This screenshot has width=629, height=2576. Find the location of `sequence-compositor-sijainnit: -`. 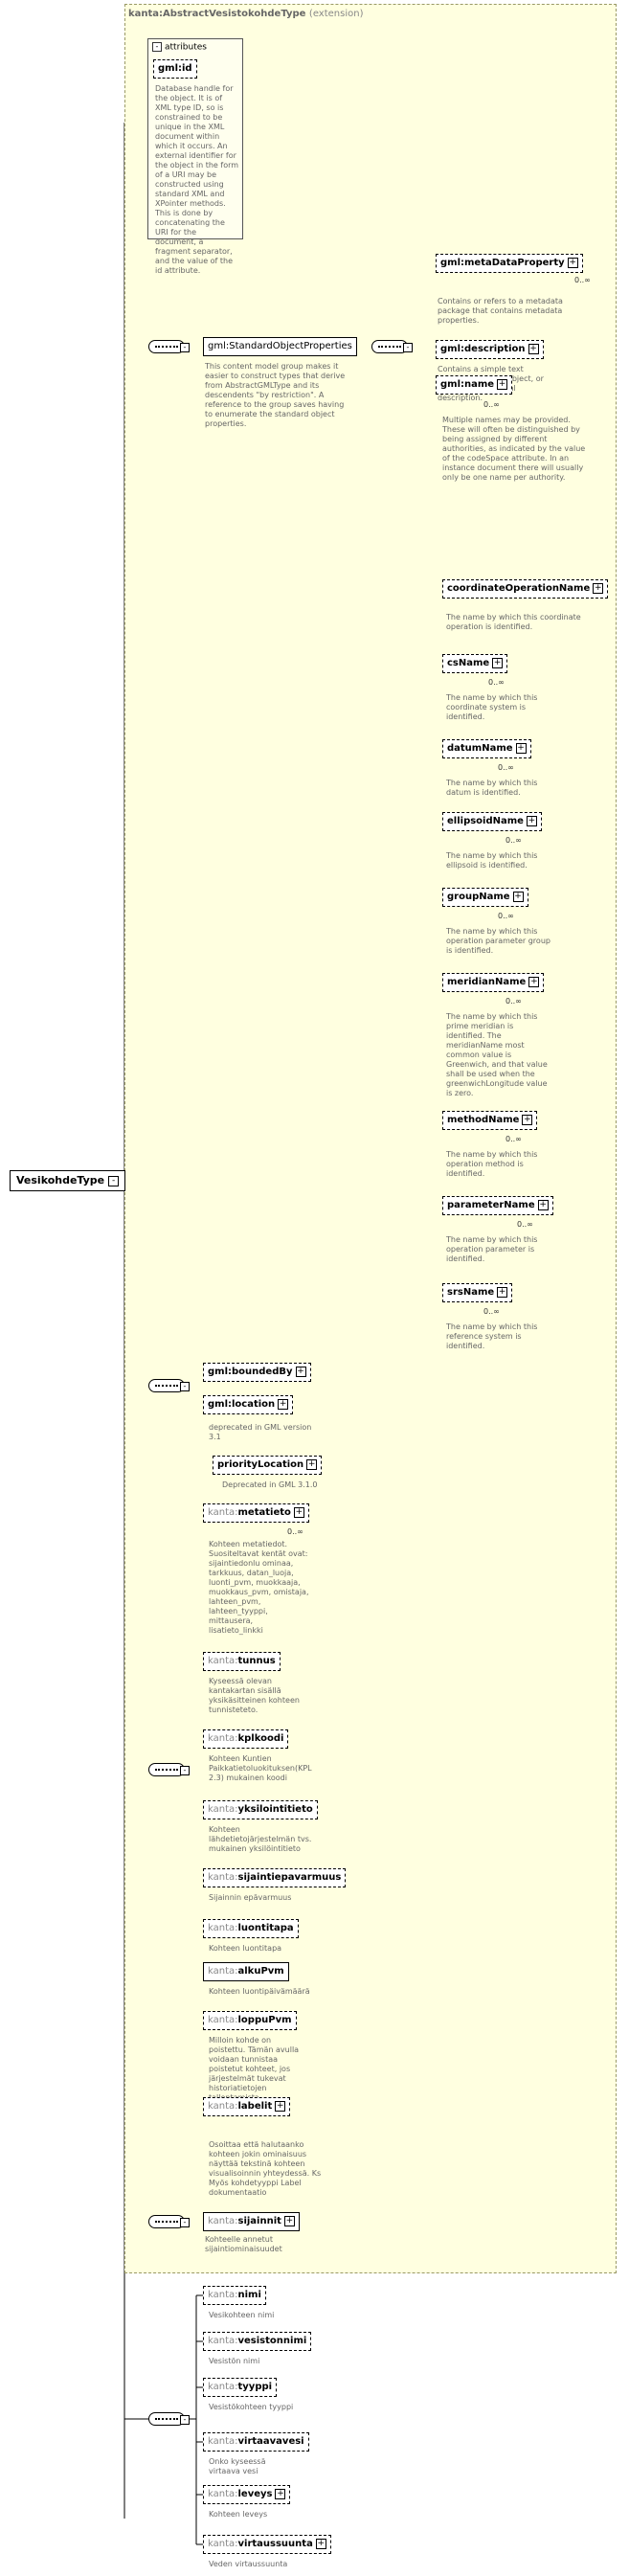

sequence-compositor-sijainnit: - is located at coordinates (169, 2221).